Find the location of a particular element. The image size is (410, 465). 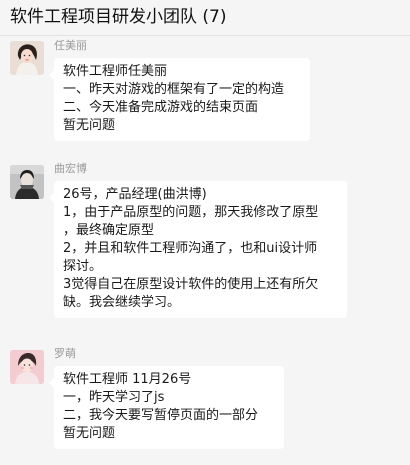

title-bar: 软件工程项目研发小团队 (7) is located at coordinates (205, 18).